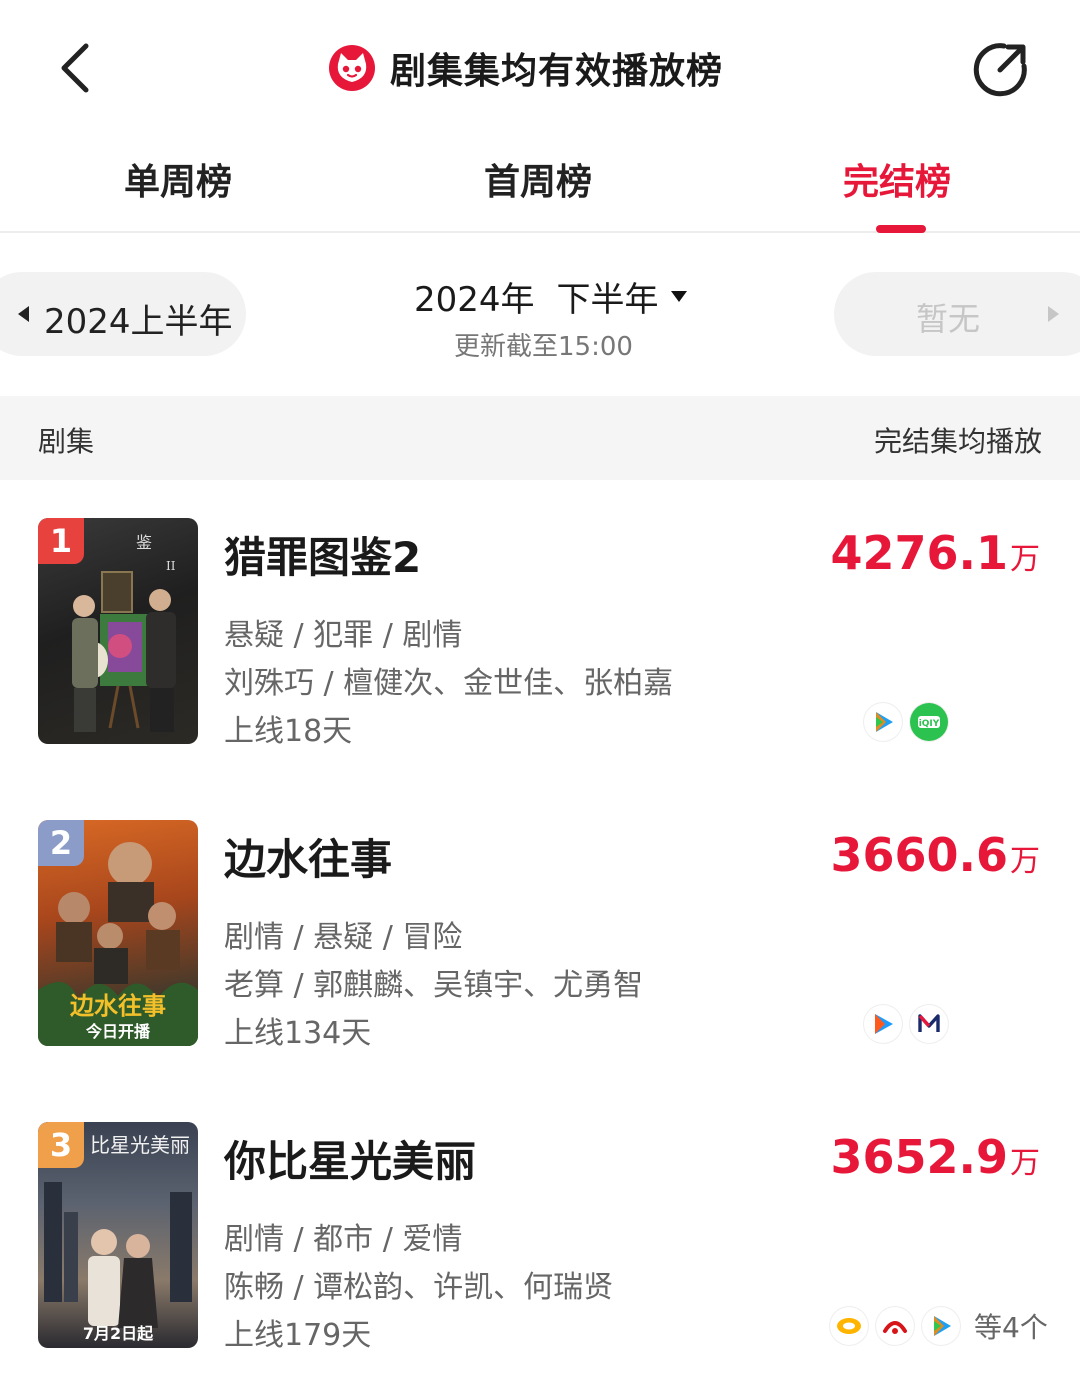  I want to click on poster-caption: 7月2日起, so click(118, 1333).